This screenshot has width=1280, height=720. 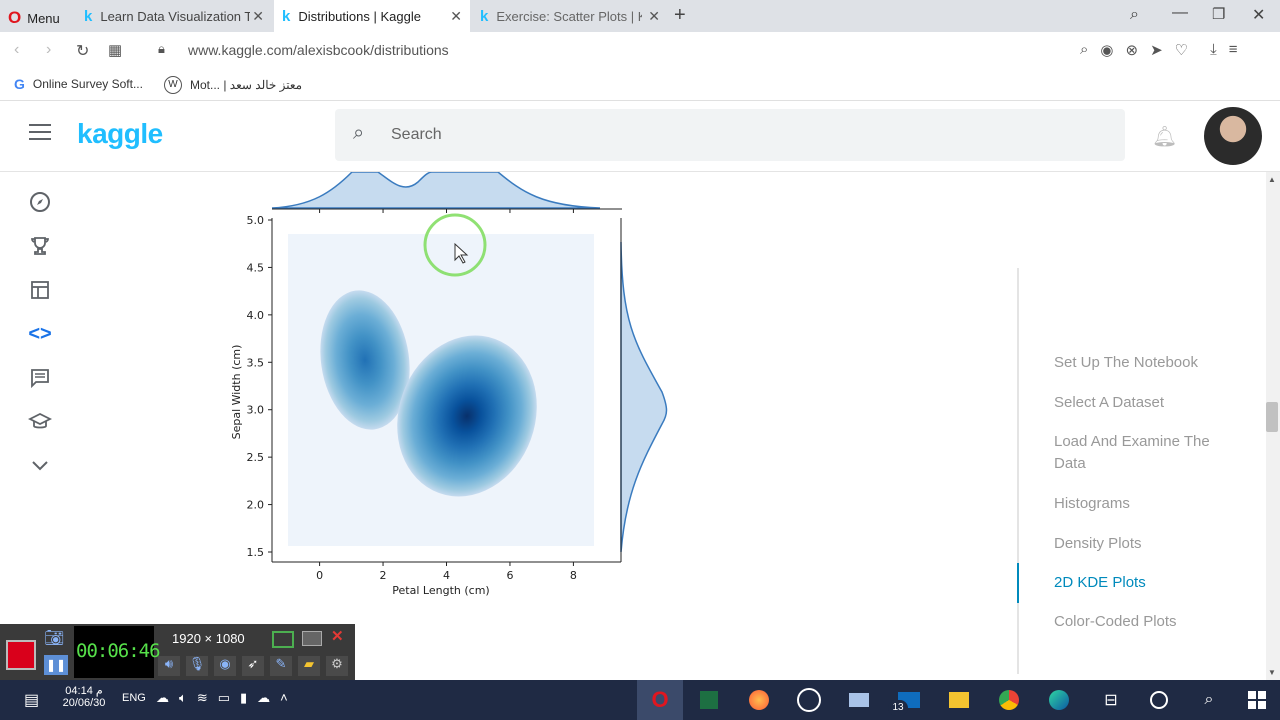 What do you see at coordinates (570, 16) in the screenshot?
I see `tab-exercise-scatter: k Exercise: Scatter Plots | Kag ✕` at bounding box center [570, 16].